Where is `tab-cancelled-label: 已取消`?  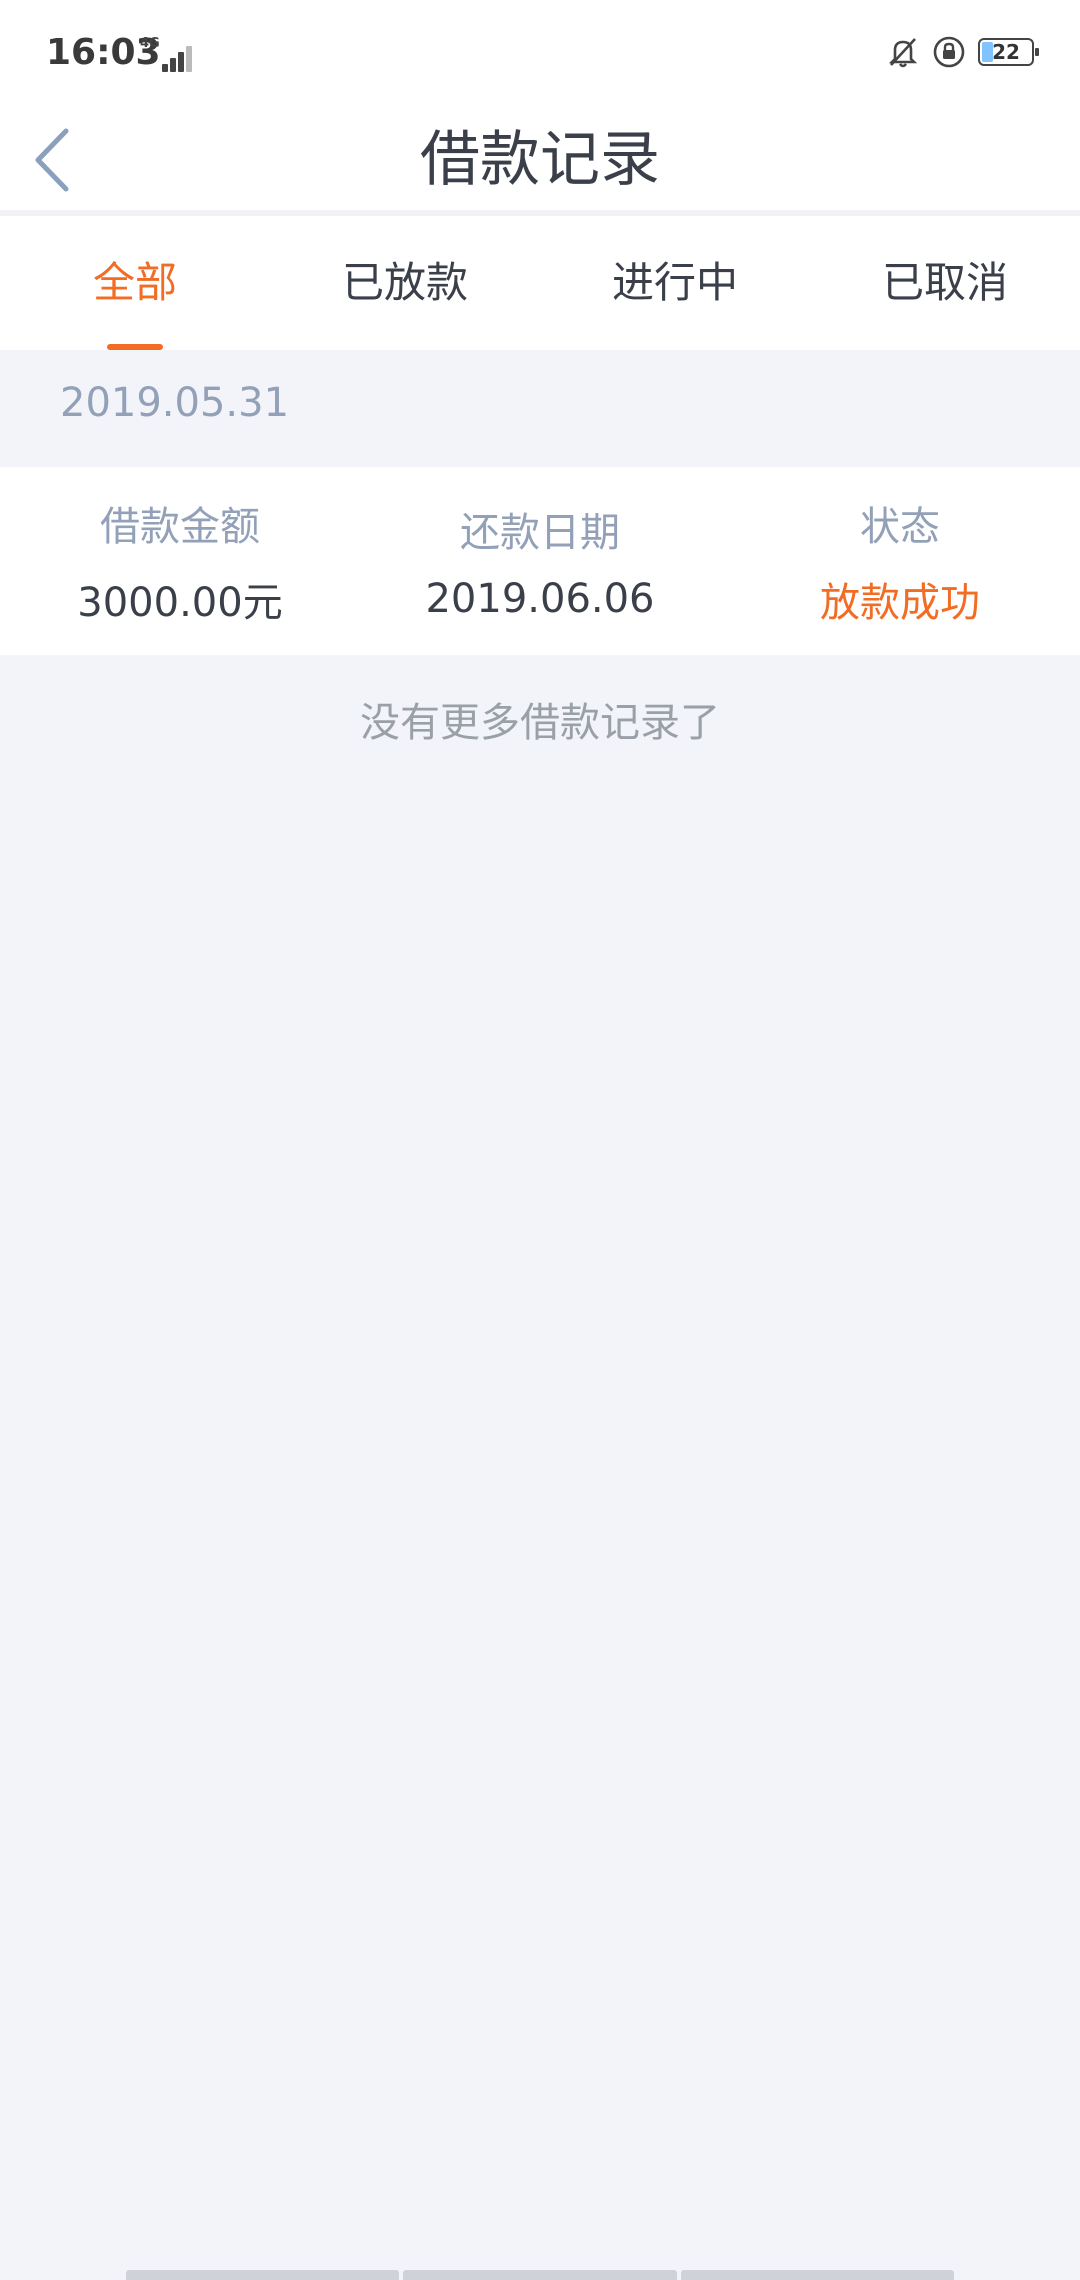 tab-cancelled-label: 已取消 is located at coordinates (944, 282).